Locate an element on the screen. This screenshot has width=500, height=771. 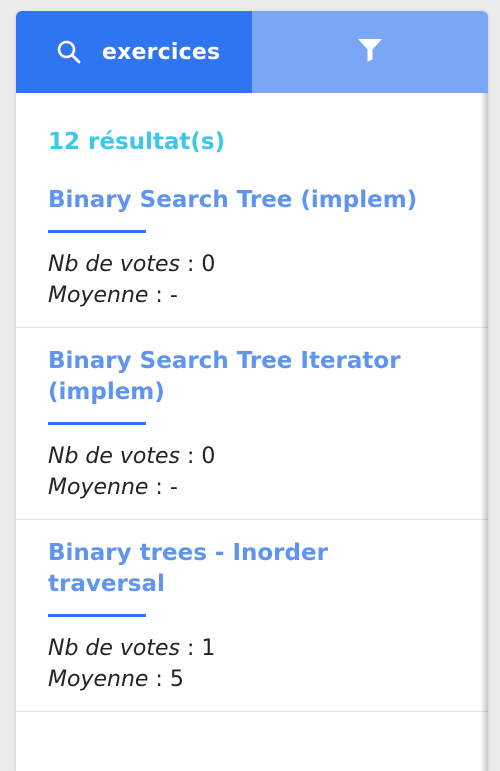
filter-icon is located at coordinates (370, 52).